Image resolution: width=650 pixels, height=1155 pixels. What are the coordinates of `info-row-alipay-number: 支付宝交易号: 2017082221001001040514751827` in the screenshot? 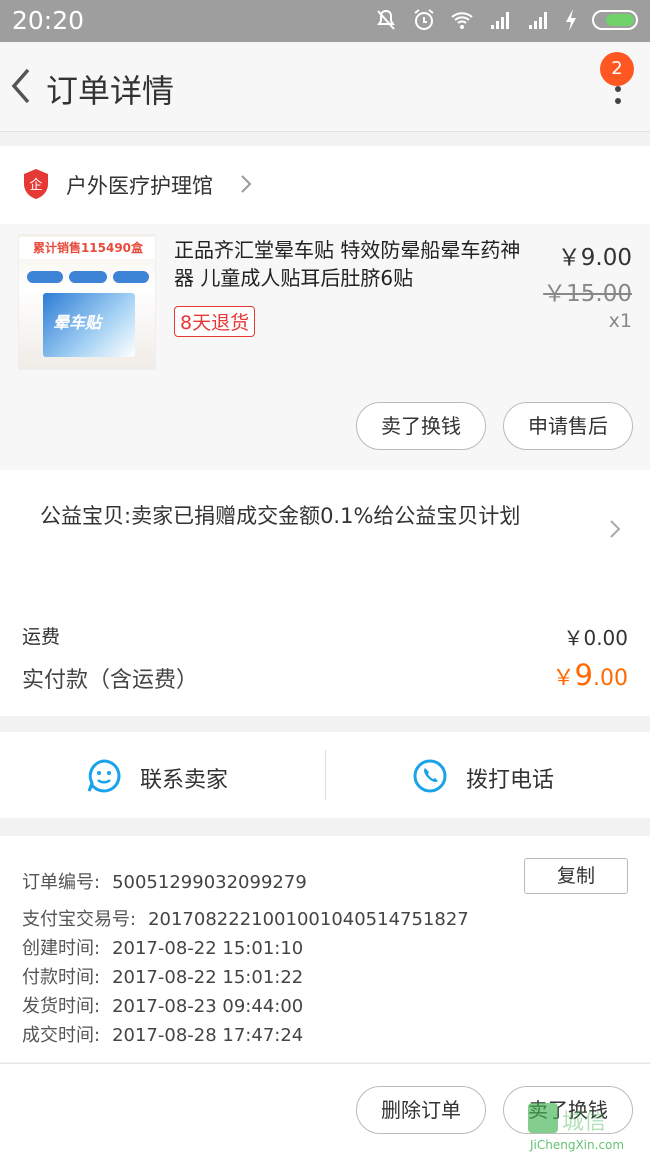 It's located at (245, 918).